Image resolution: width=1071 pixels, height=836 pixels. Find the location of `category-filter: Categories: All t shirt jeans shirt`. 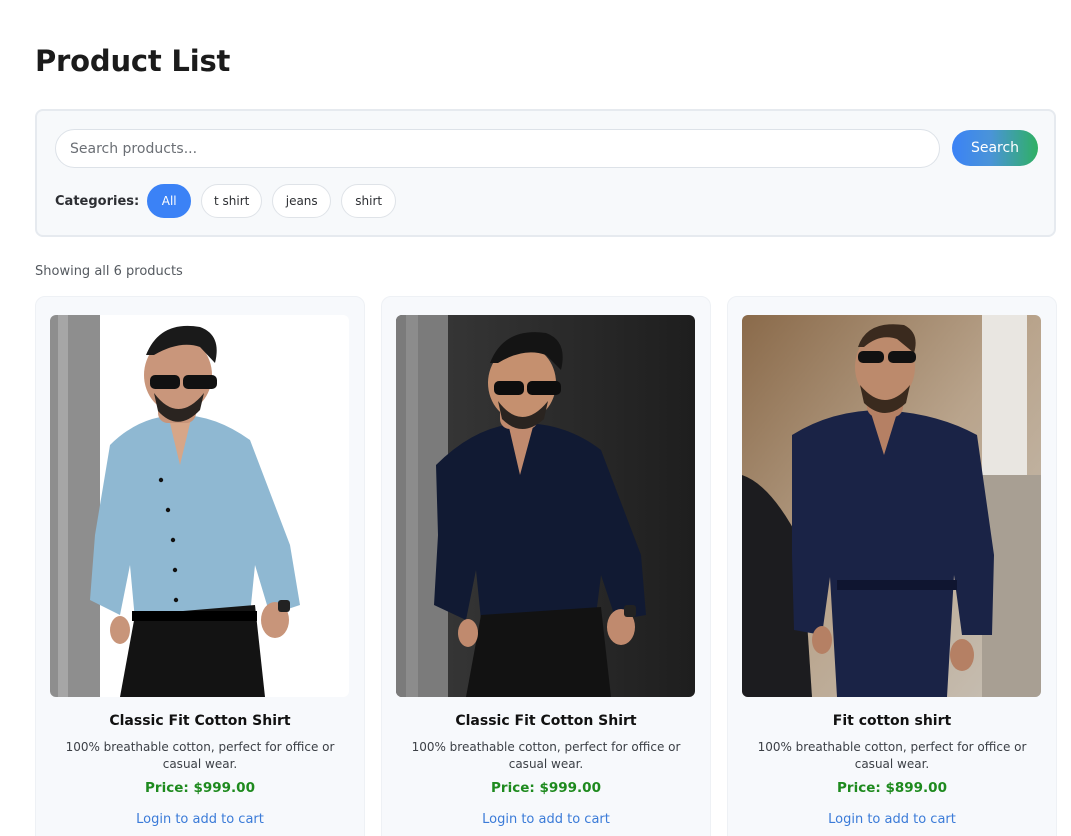

category-filter: Categories: All t shirt jeans shirt is located at coordinates (230, 201).